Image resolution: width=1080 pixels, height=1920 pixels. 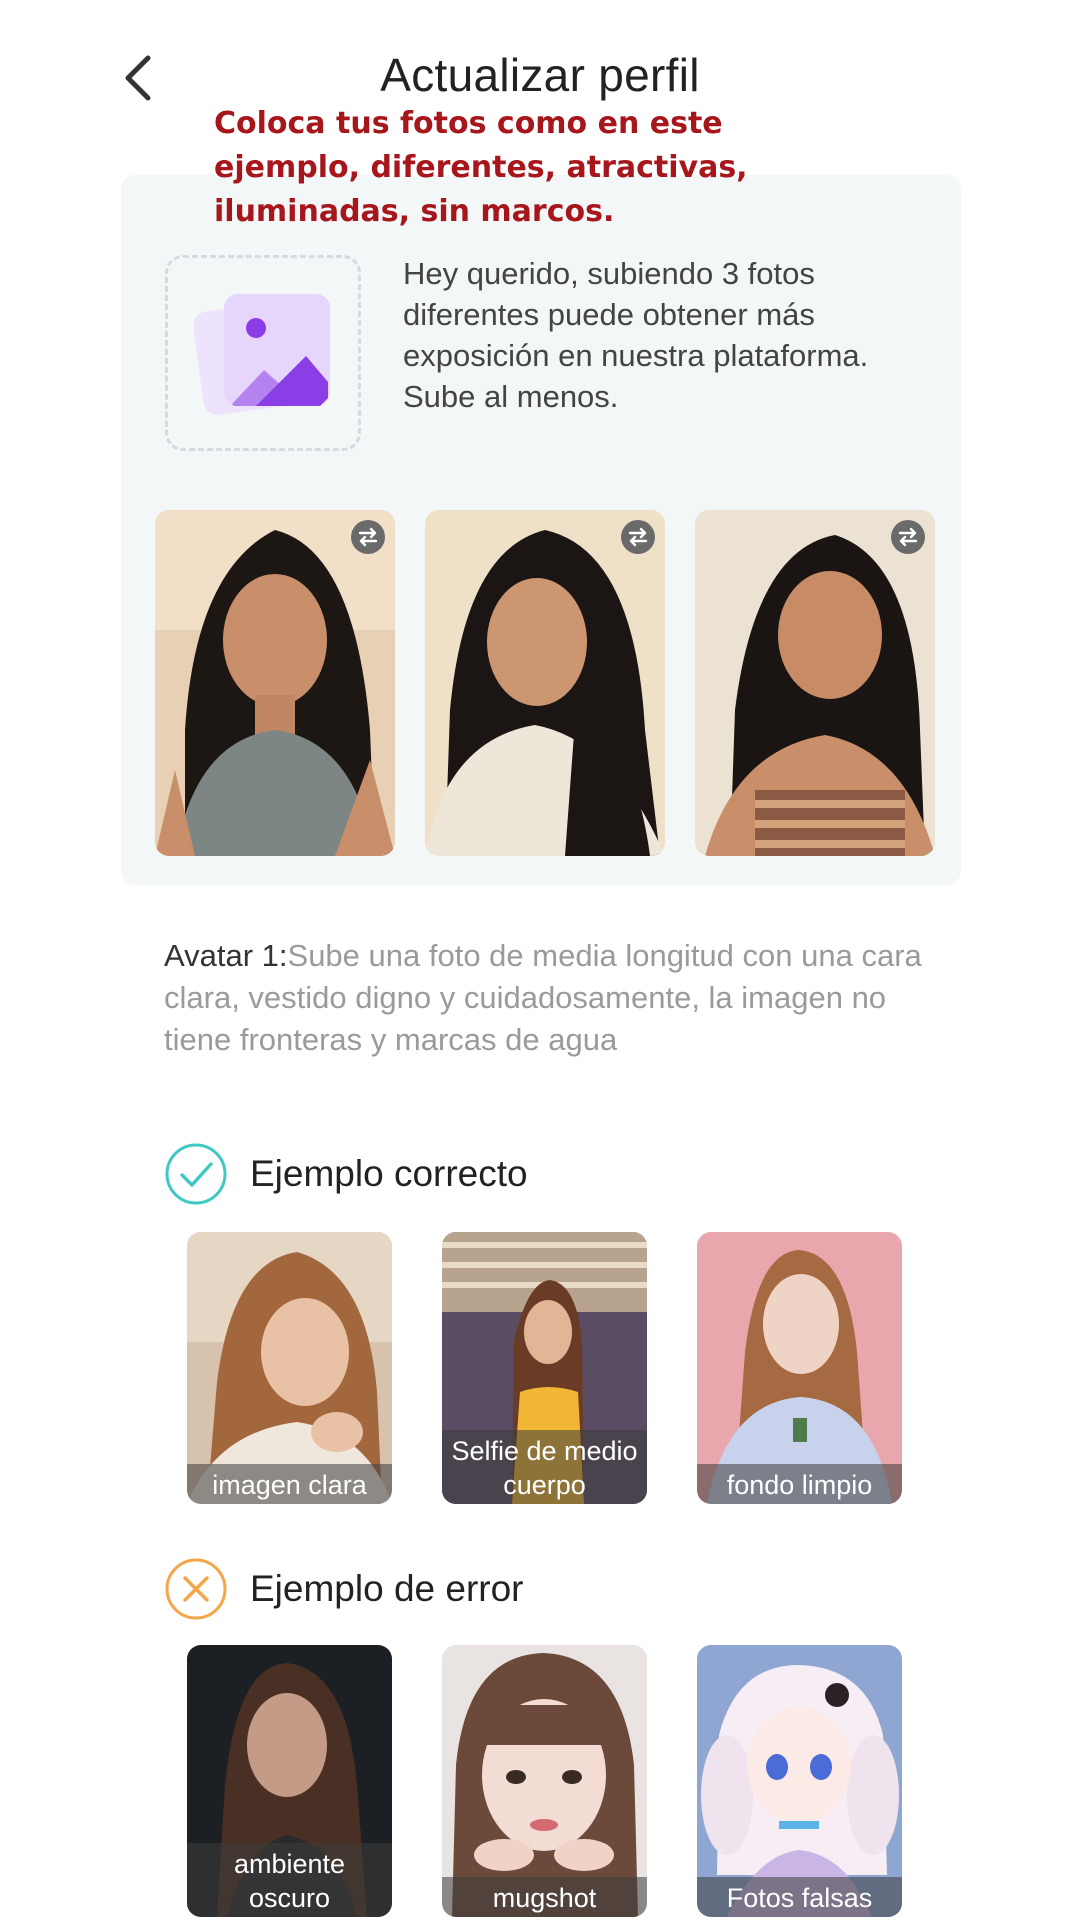 I want to click on error-example-header: Ejemplo de error, so click(x=344, y=1589).